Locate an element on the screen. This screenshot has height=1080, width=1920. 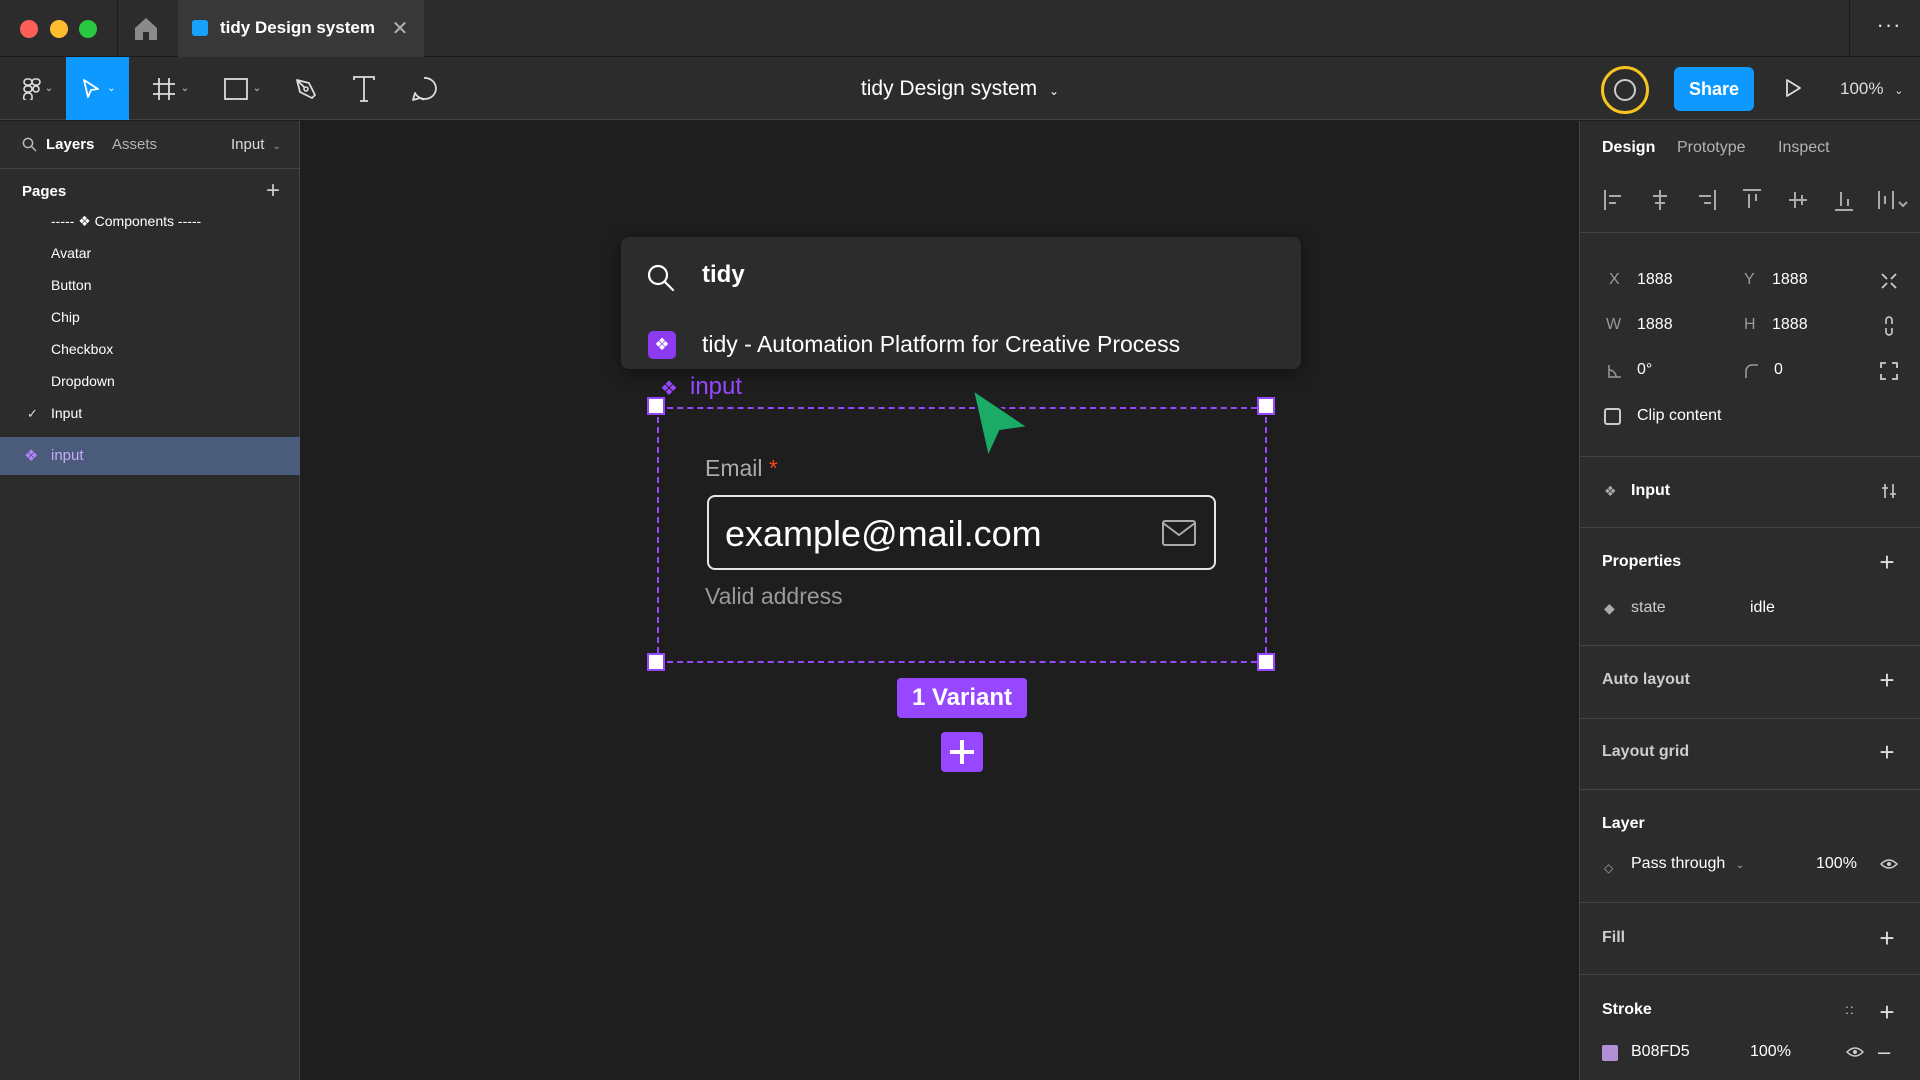
frame-tool-button: ⌄ is located at coordinates (170, 88).